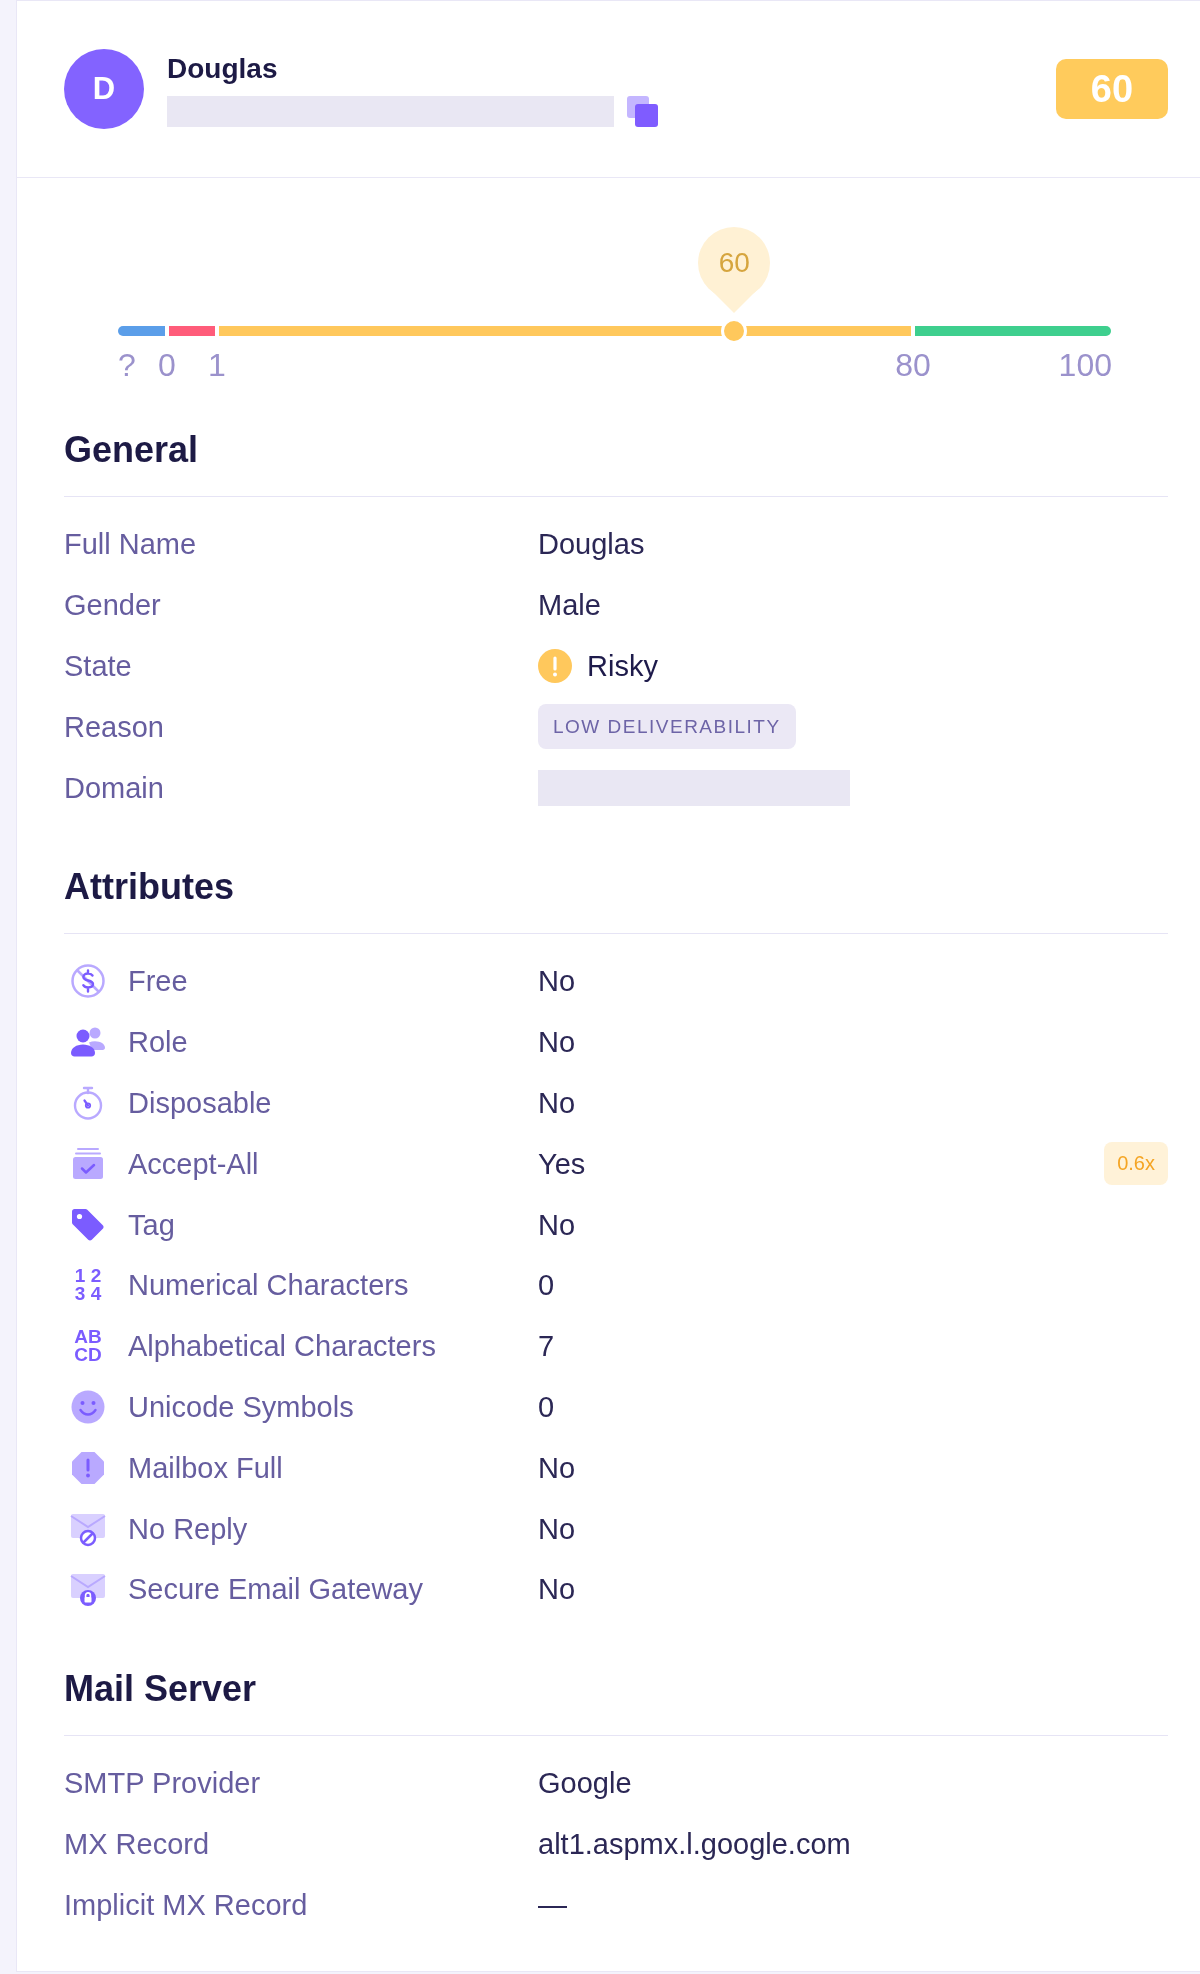  What do you see at coordinates (162, 1784) in the screenshot?
I see `field-label: SMTP Provider` at bounding box center [162, 1784].